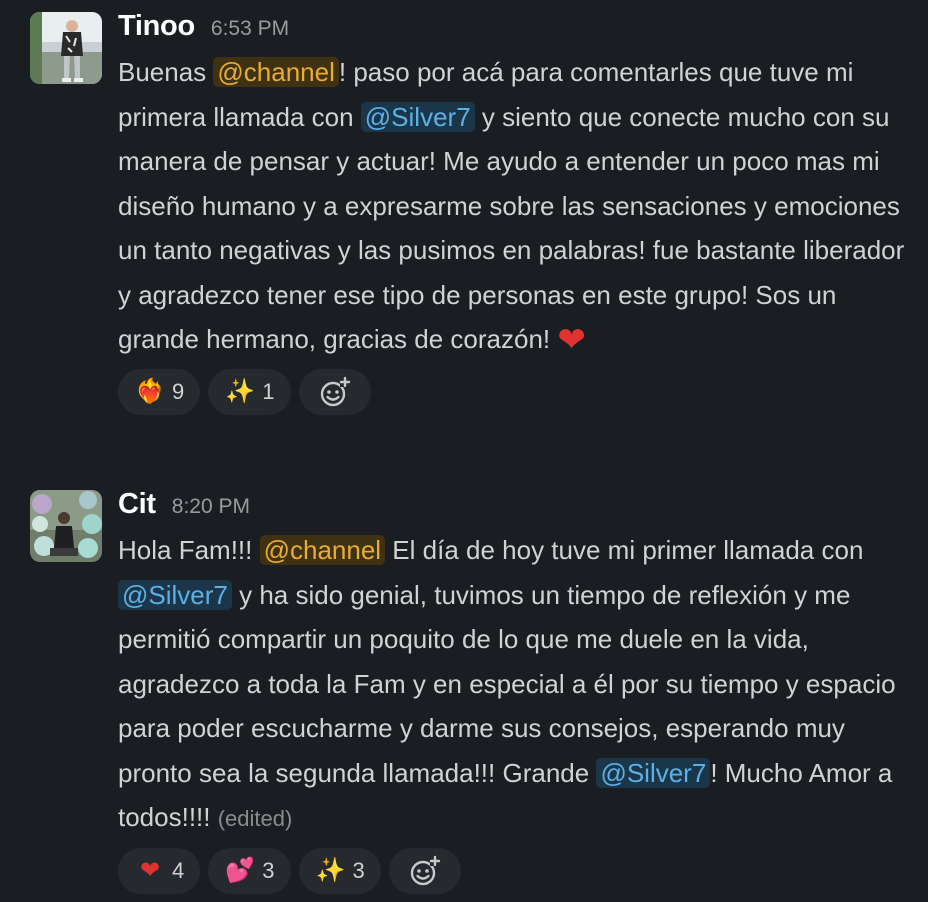  Describe the element at coordinates (250, 29) in the screenshot. I see `message-timestamp: 6:53 PM` at that location.